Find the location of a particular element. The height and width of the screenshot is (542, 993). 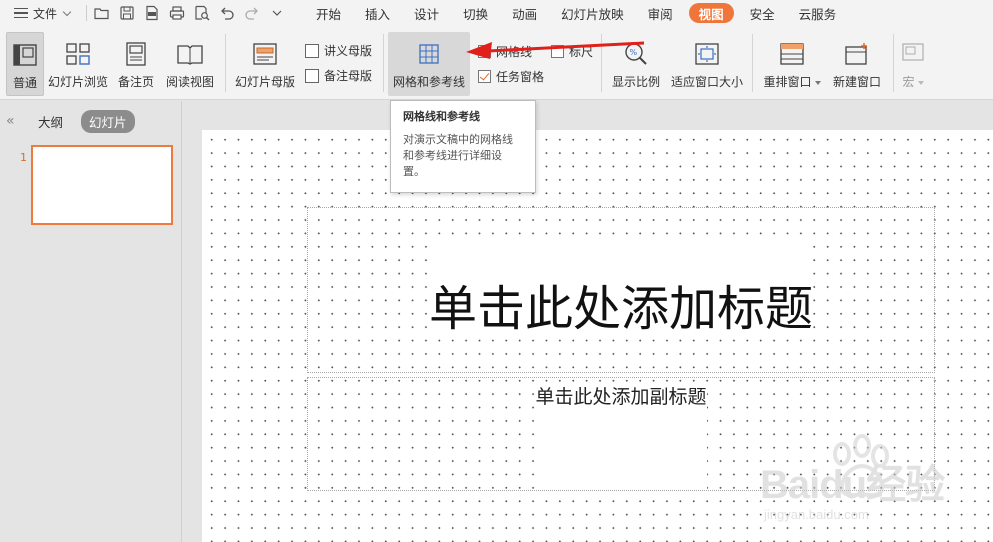

subtitle-placeholder-text: 单击此处添加副标题 is located at coordinates (621, 436).